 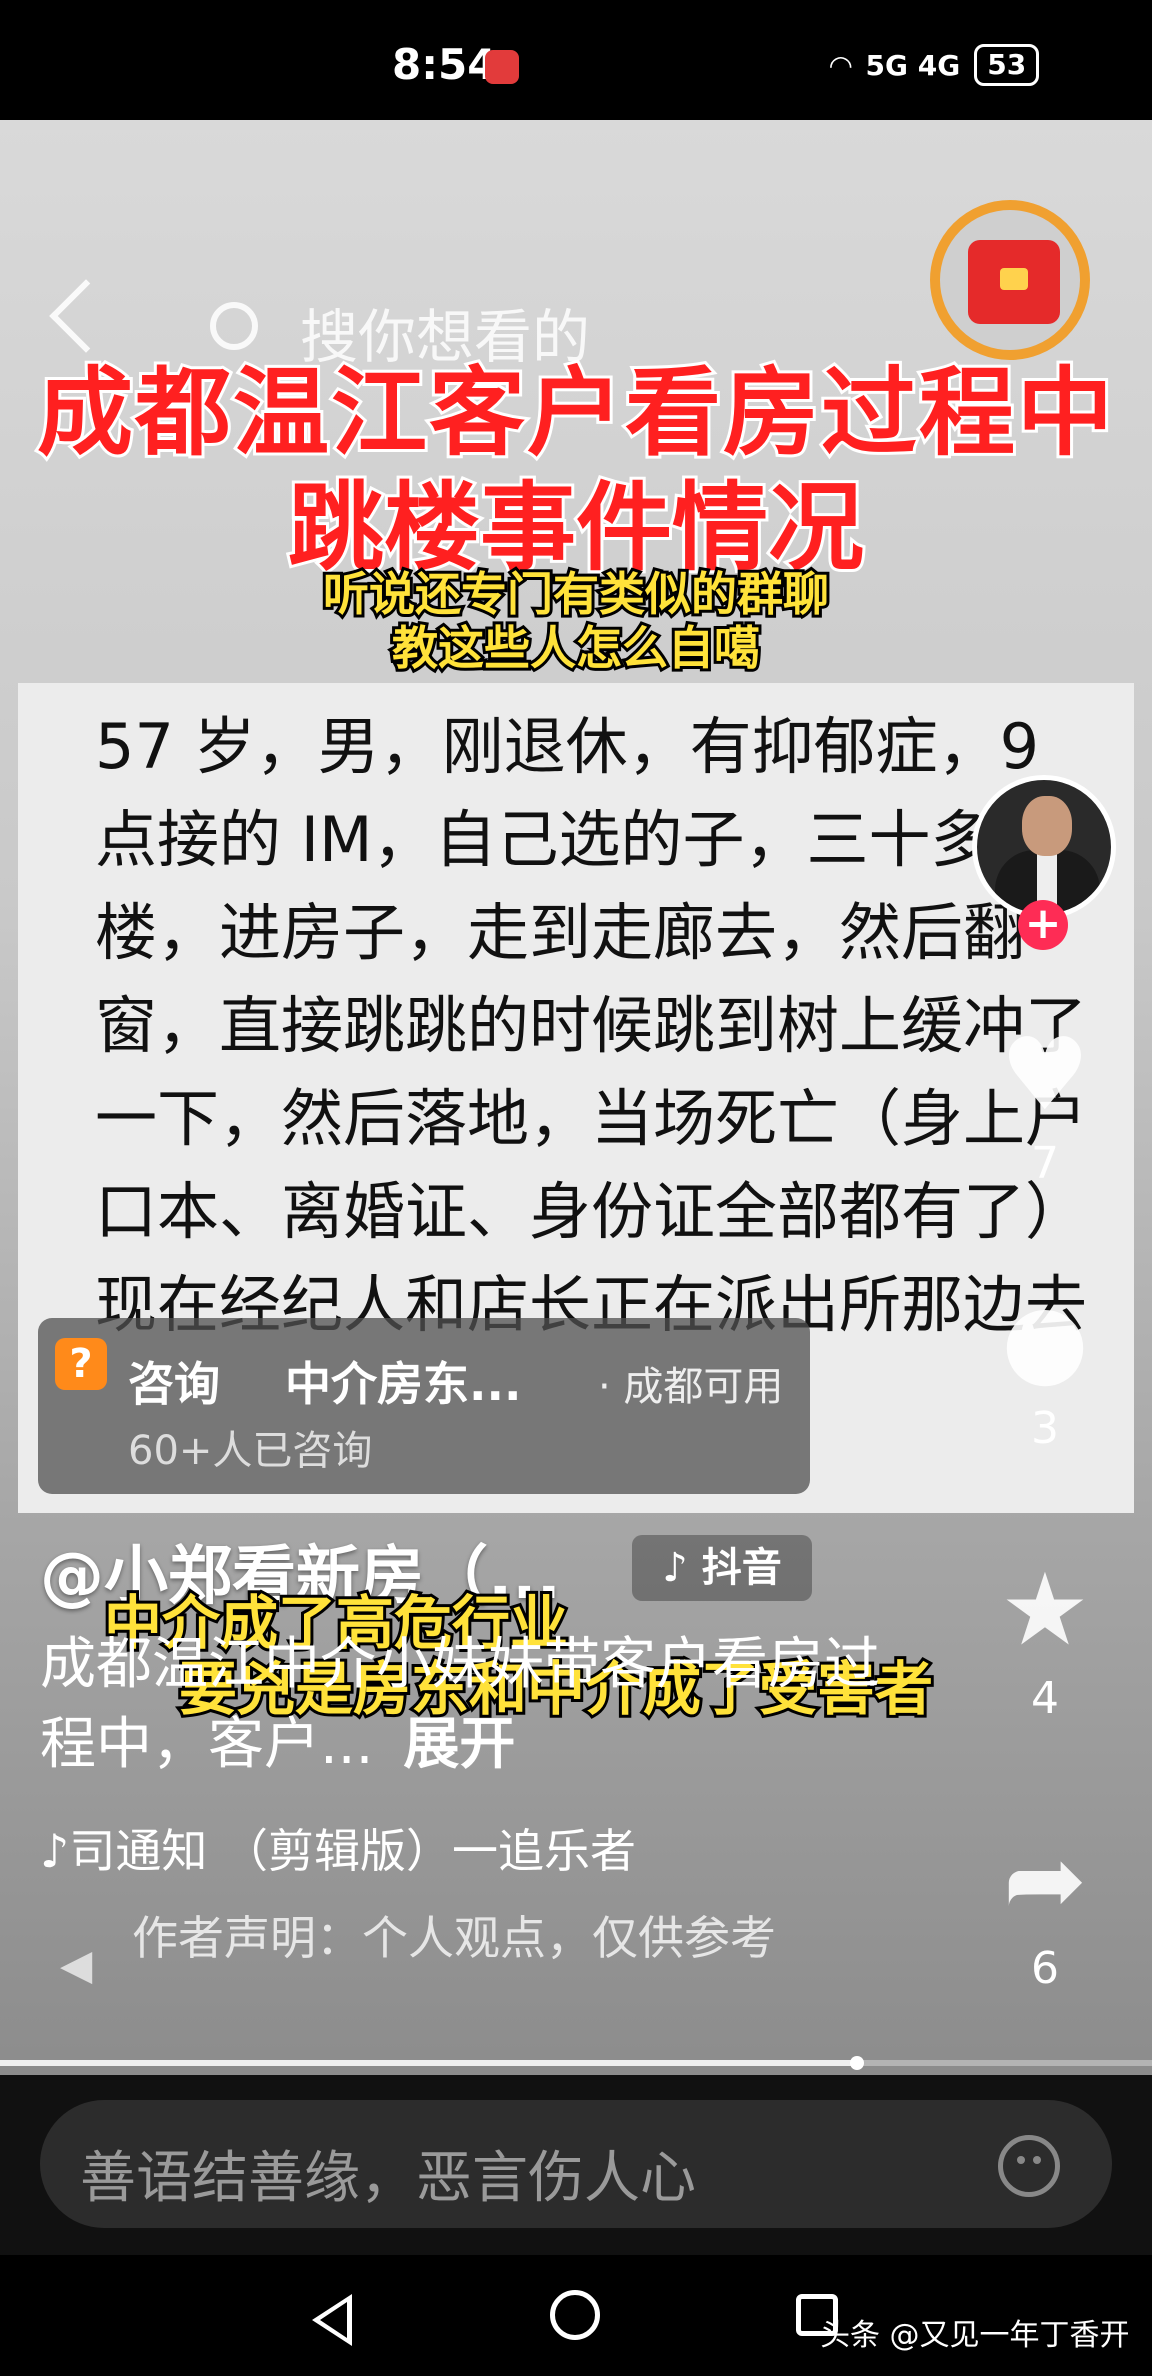 I want to click on expand-button: 展开, so click(x=459, y=1744).